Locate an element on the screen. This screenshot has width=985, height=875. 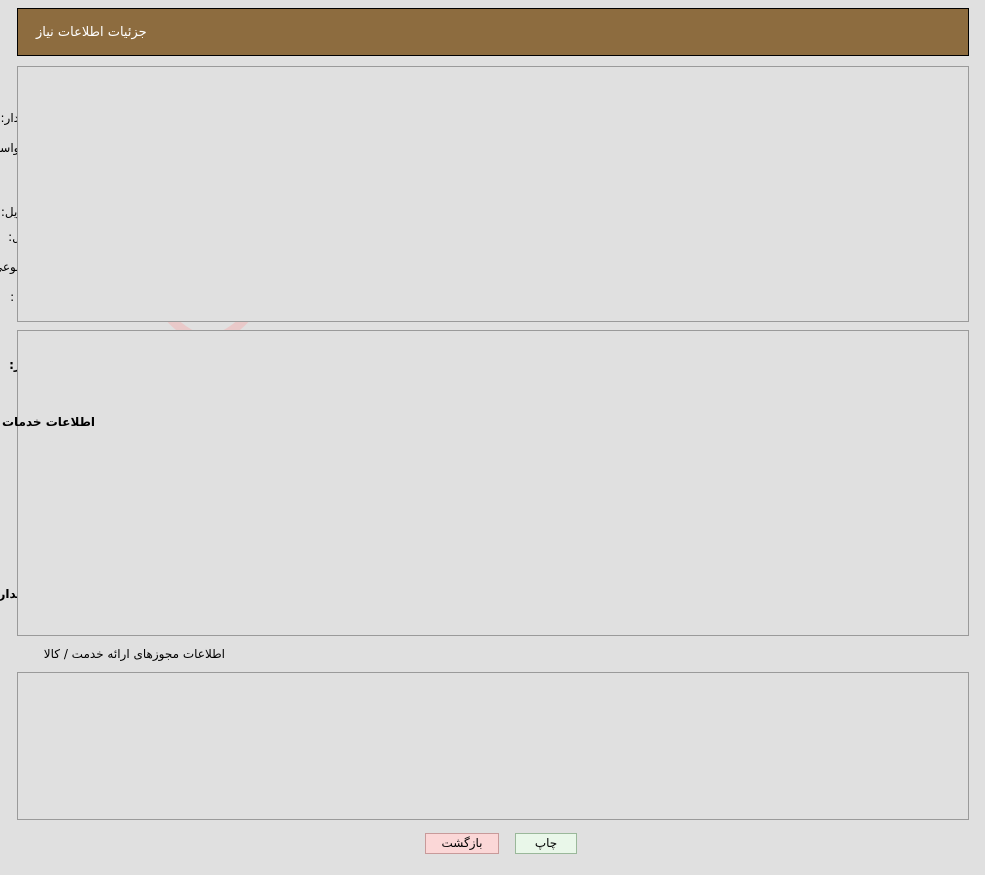
permits-caption: اطلاعات مجوزهای ارائه خدمت / کالا is located at coordinates (134, 654).